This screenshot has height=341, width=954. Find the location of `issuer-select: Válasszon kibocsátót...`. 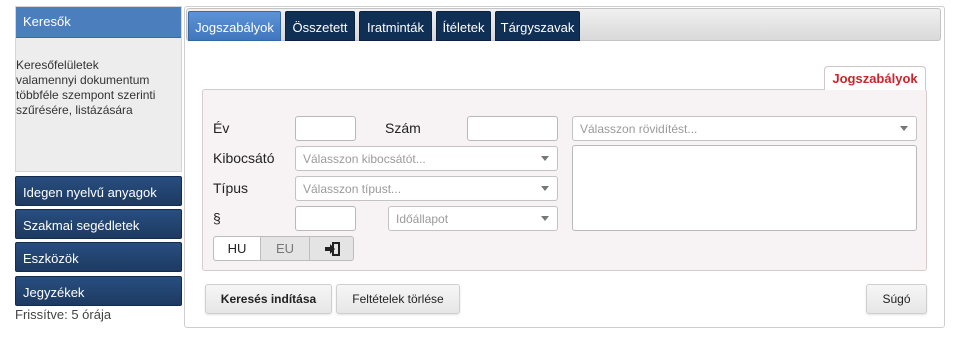

issuer-select: Válasszon kibocsátót... is located at coordinates (426, 158).